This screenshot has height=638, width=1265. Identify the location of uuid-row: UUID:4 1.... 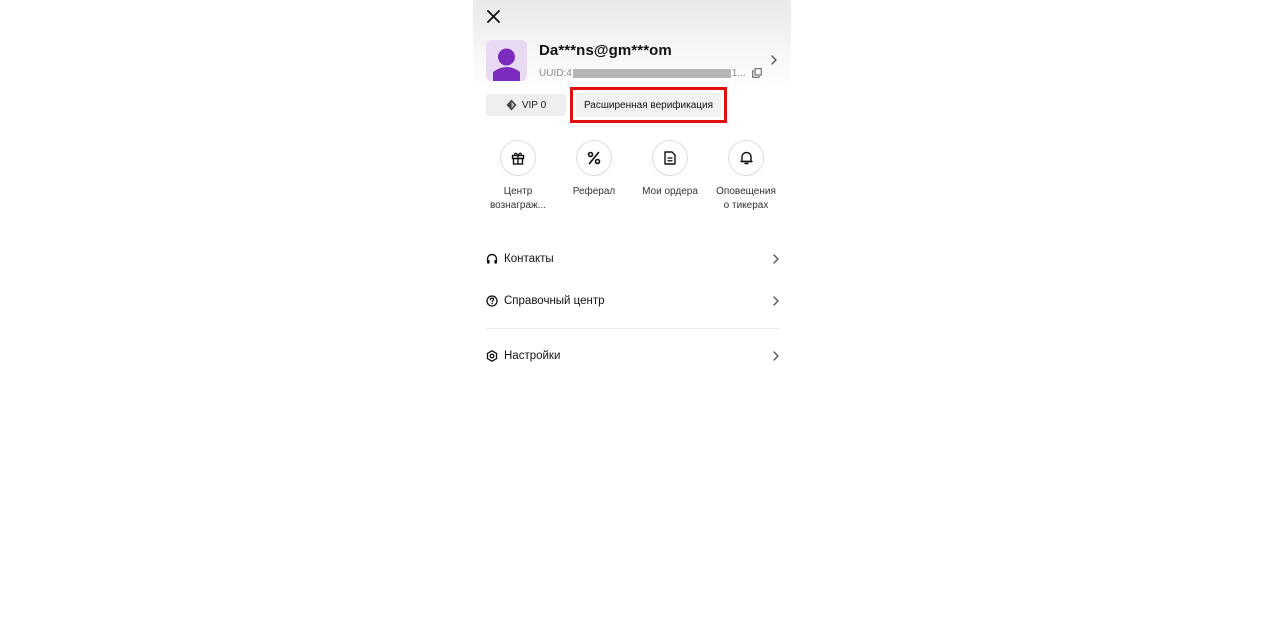
(650, 73).